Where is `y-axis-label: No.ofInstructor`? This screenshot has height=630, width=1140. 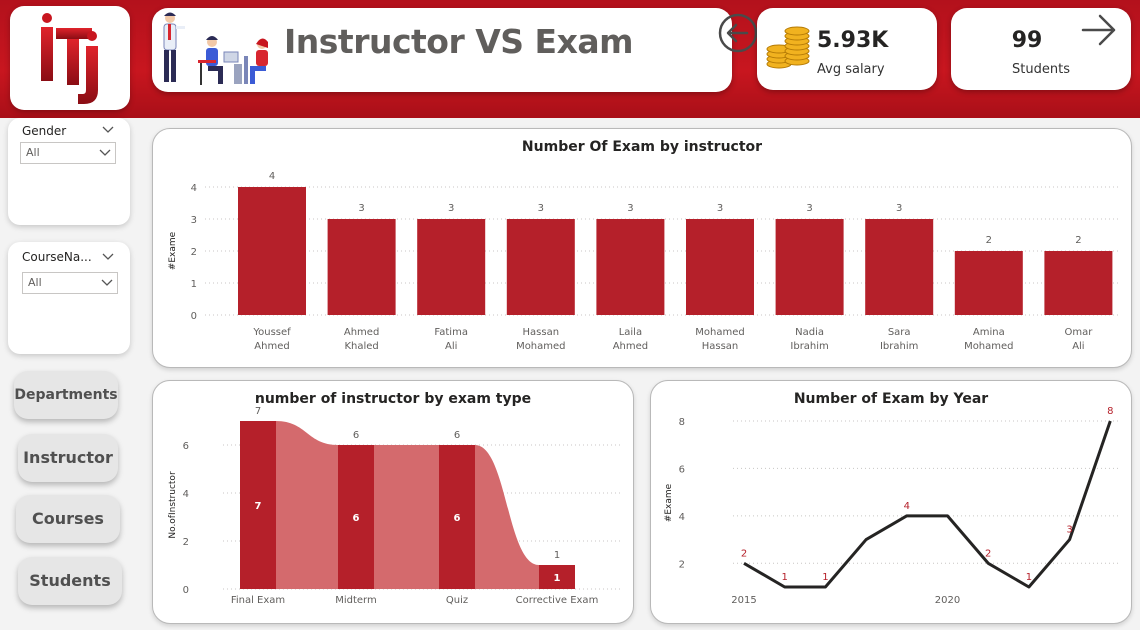 y-axis-label: No.ofInstructor is located at coordinates (173, 505).